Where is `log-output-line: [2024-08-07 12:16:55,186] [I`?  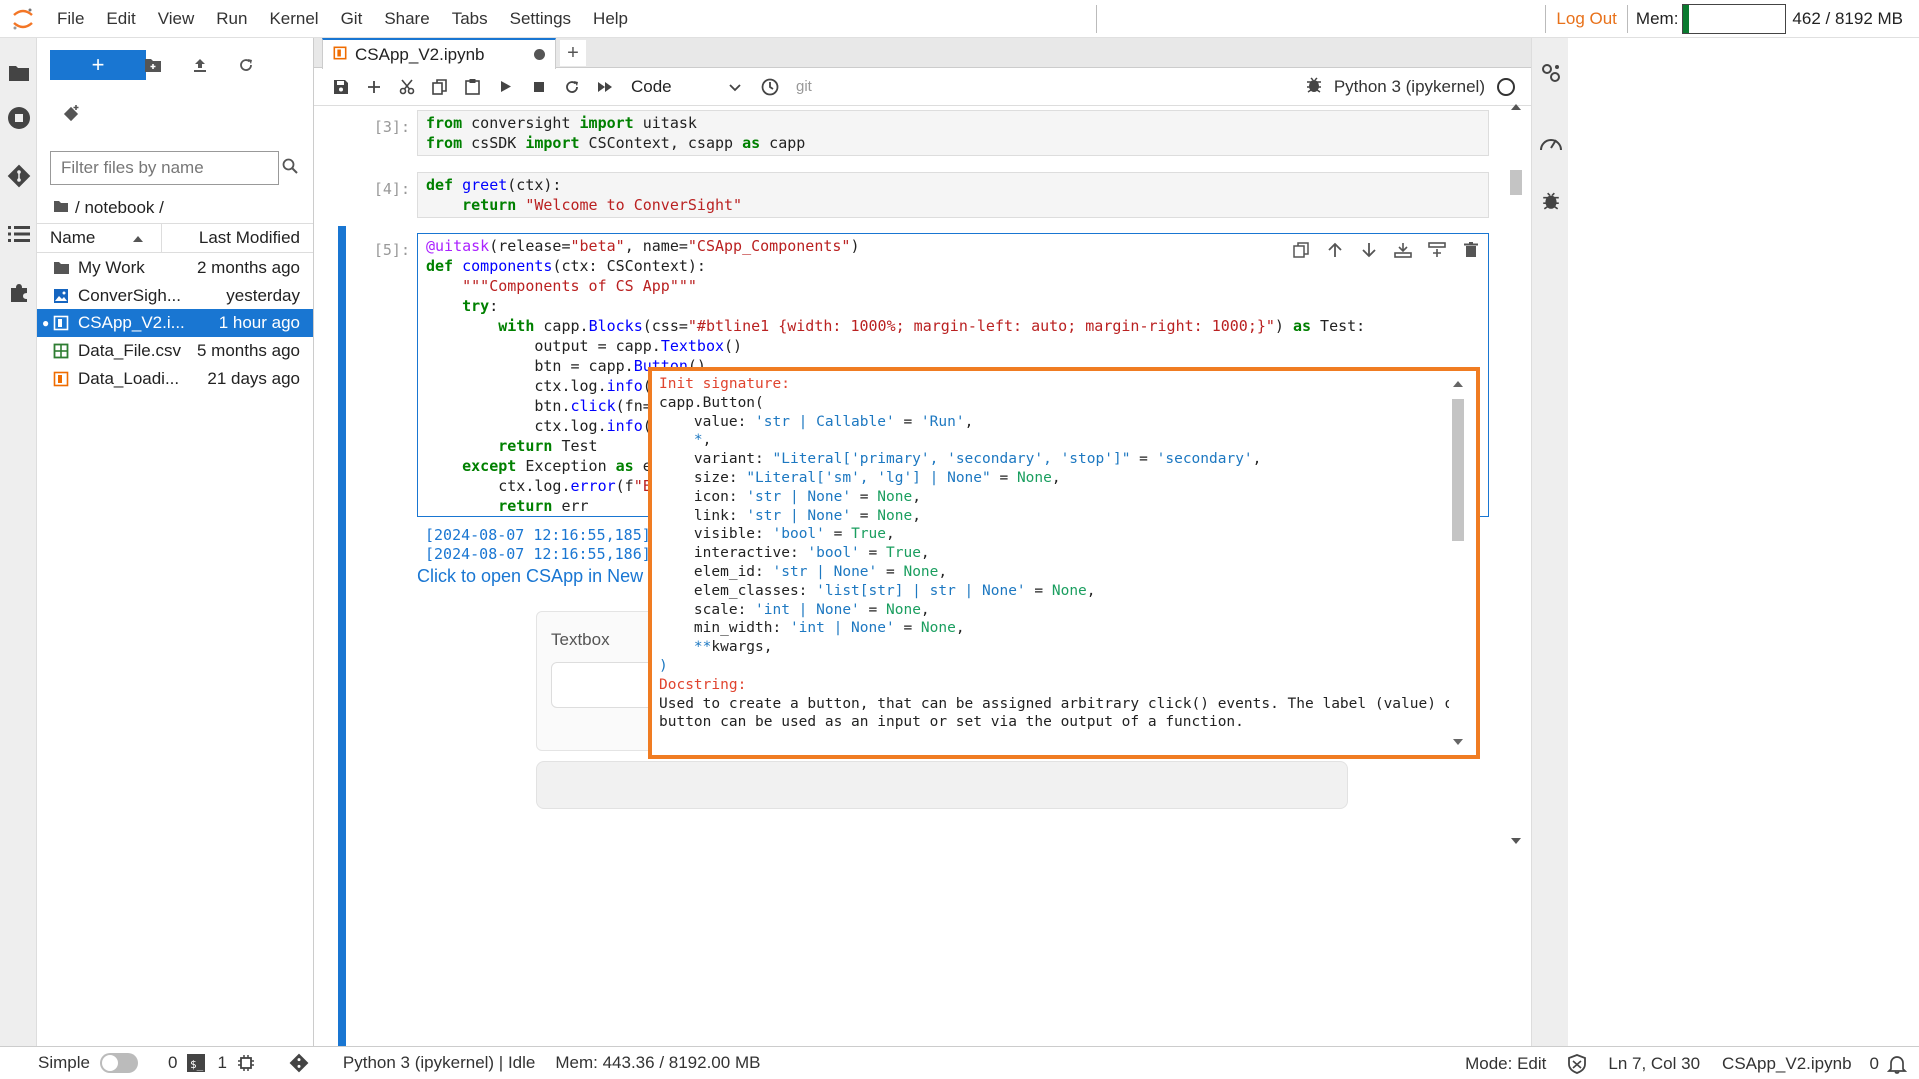
log-output-line: [2024-08-07 12:16:55,186] [I is located at coordinates (551, 554).